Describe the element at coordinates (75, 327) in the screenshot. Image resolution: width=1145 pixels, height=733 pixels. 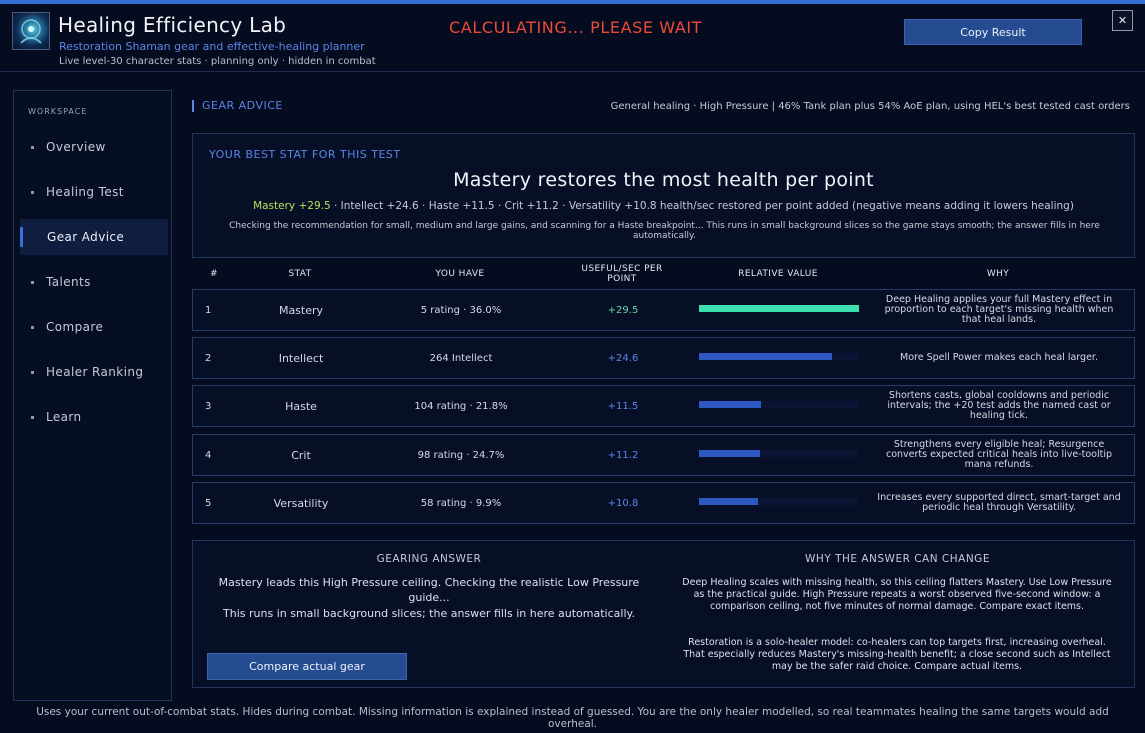
I see `sidebar-item-label: Compare` at that location.